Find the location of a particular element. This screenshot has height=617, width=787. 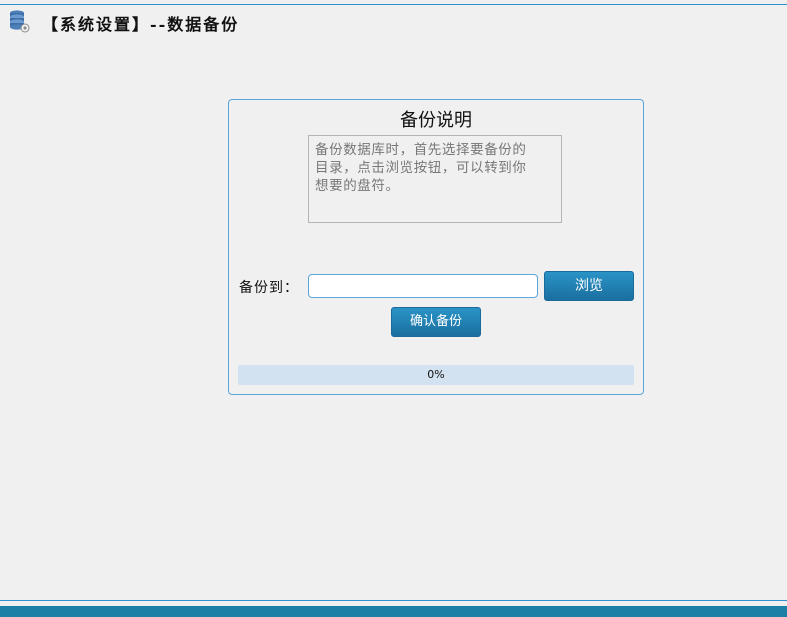

bottom-border-line is located at coordinates (393, 600).